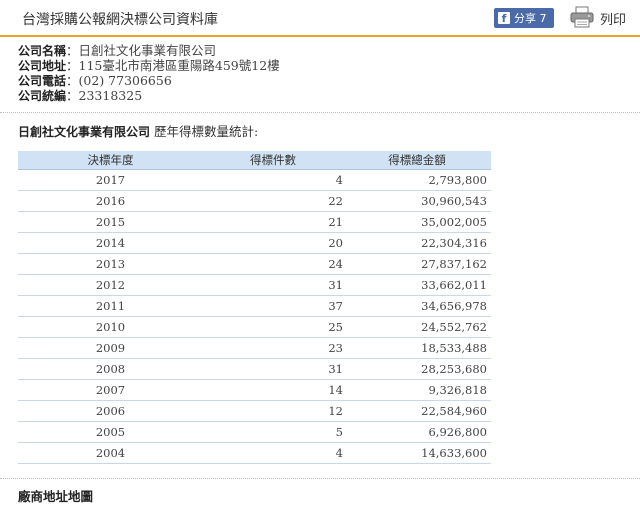  Describe the element at coordinates (273, 264) in the screenshot. I see `cell-count: 24` at that location.